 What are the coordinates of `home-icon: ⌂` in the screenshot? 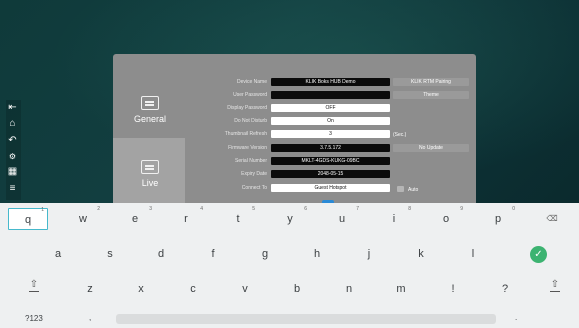 It's located at (12, 123).